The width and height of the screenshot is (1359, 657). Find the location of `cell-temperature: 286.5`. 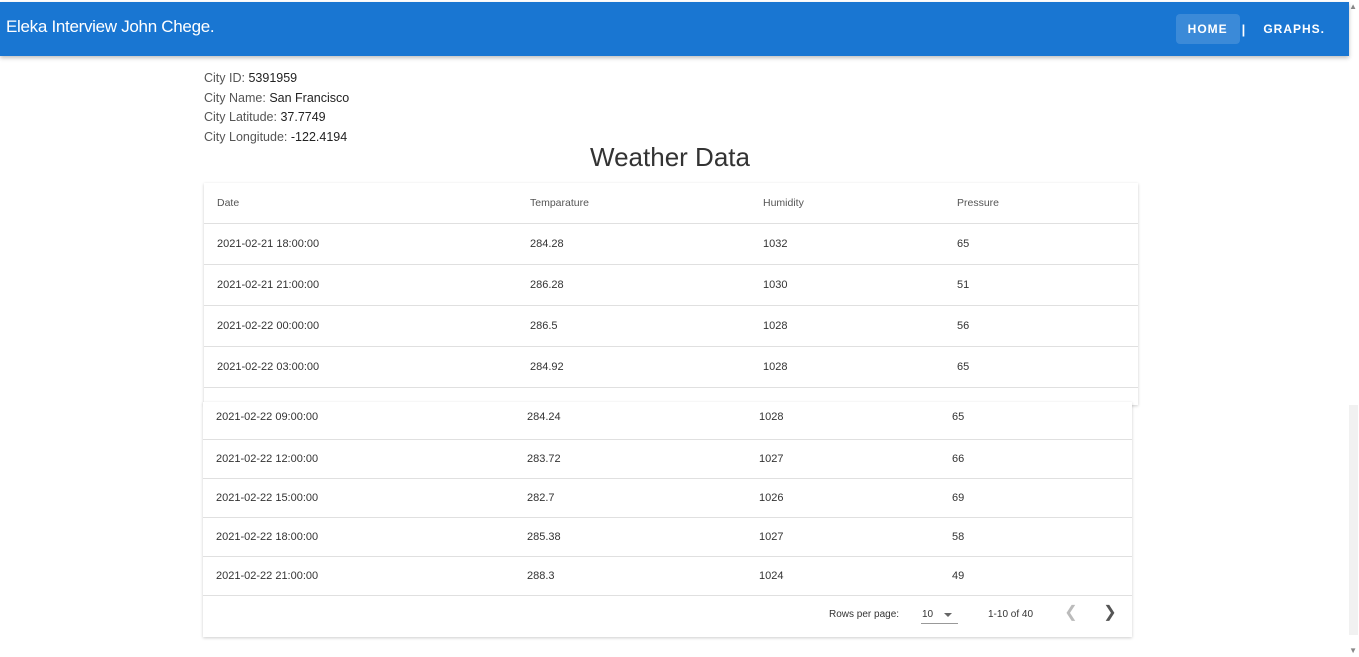

cell-temperature: 286.5 is located at coordinates (544, 326).